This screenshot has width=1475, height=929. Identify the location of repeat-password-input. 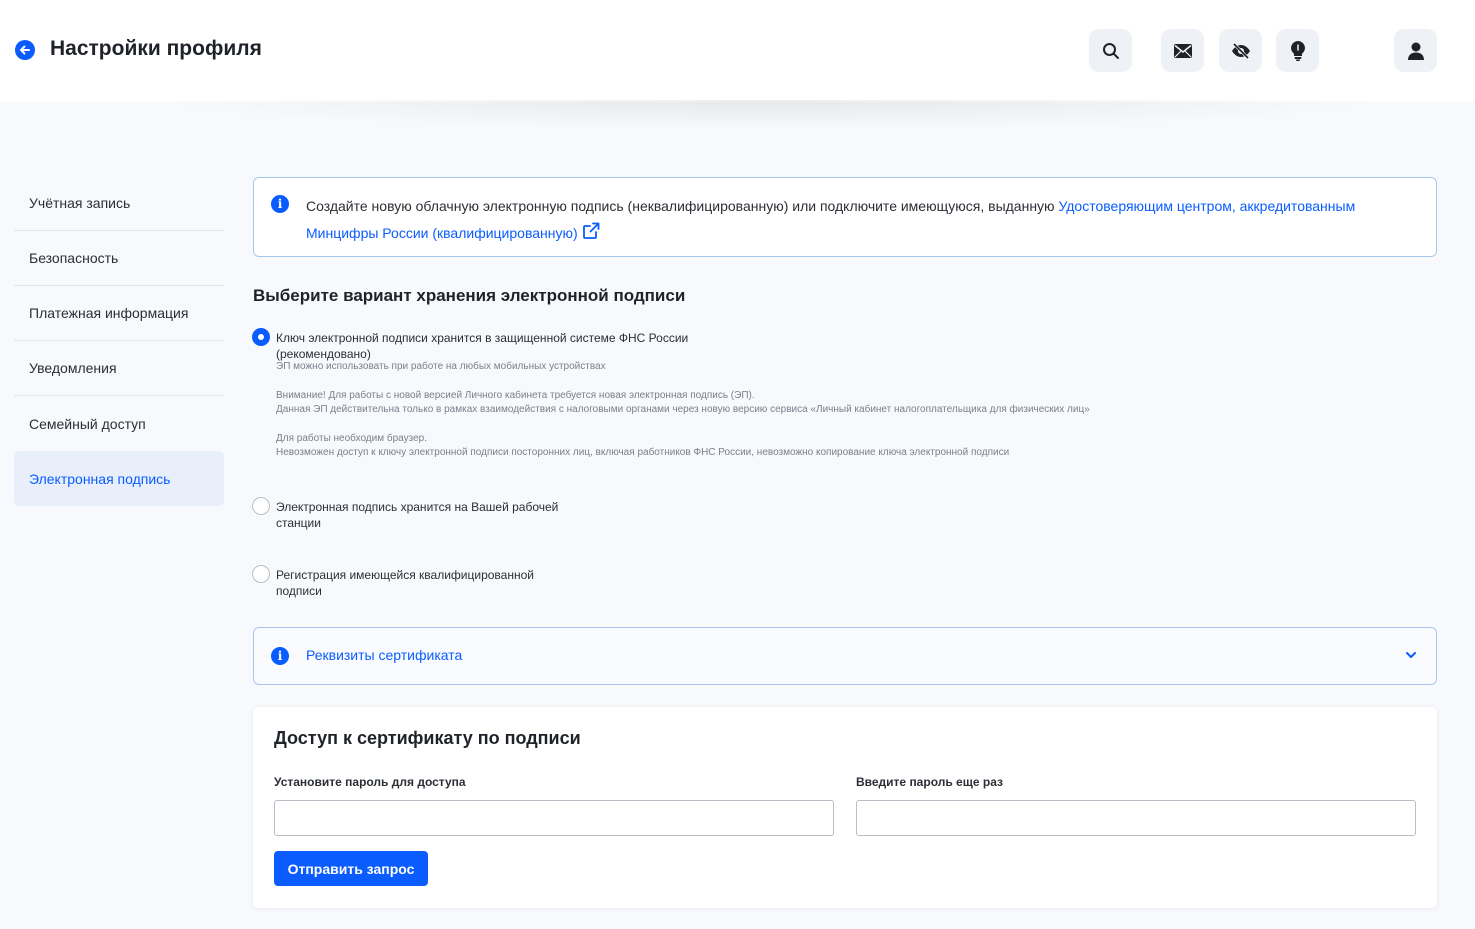
(1136, 818).